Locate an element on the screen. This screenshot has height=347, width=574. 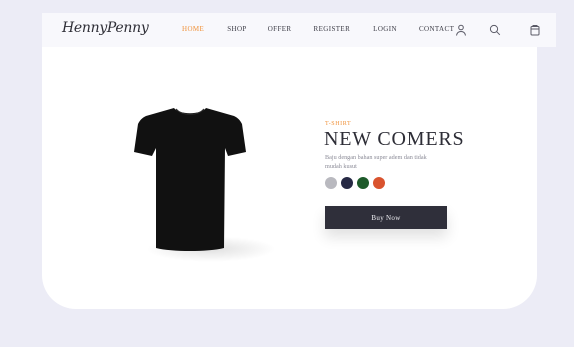
product-category: T-SHIRT is located at coordinates (338, 124).